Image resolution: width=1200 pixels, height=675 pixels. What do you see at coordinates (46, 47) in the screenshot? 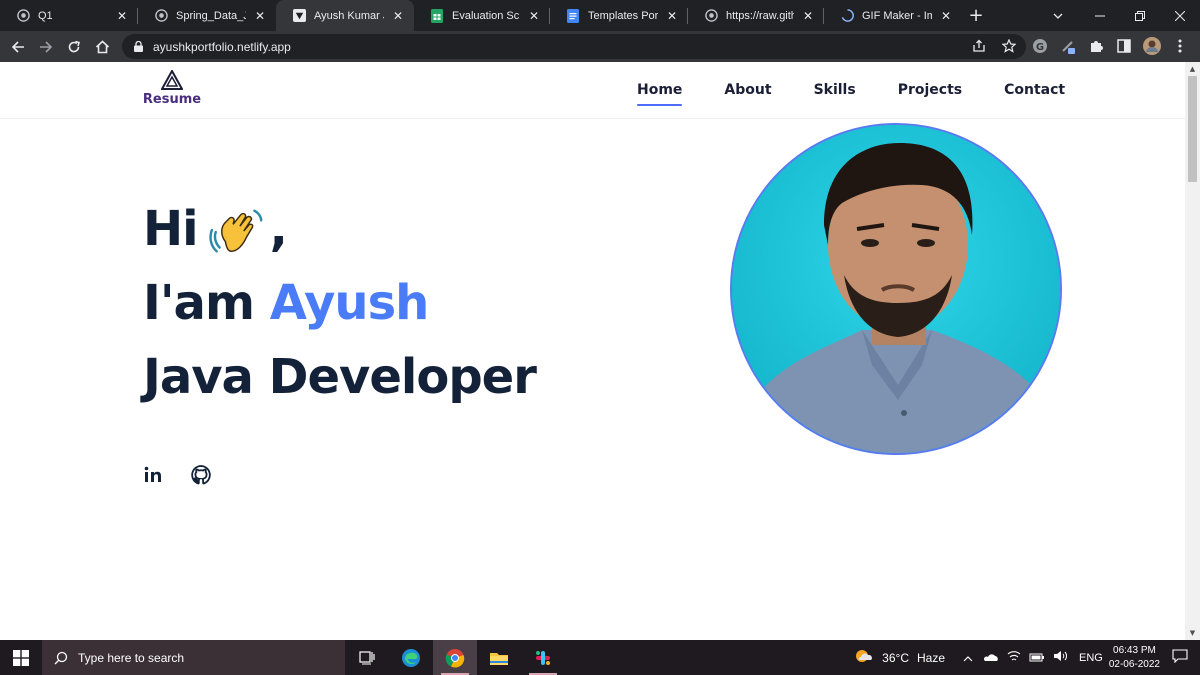
I see `forward-icon` at bounding box center [46, 47].